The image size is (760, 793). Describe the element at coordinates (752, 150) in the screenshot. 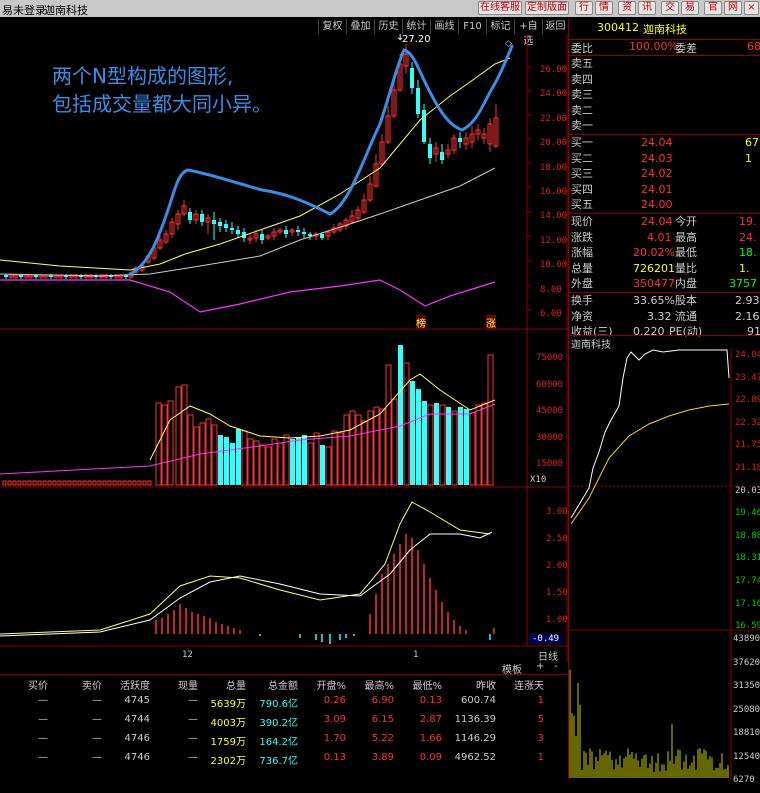

I see `buy-volumes: 67 1` at that location.